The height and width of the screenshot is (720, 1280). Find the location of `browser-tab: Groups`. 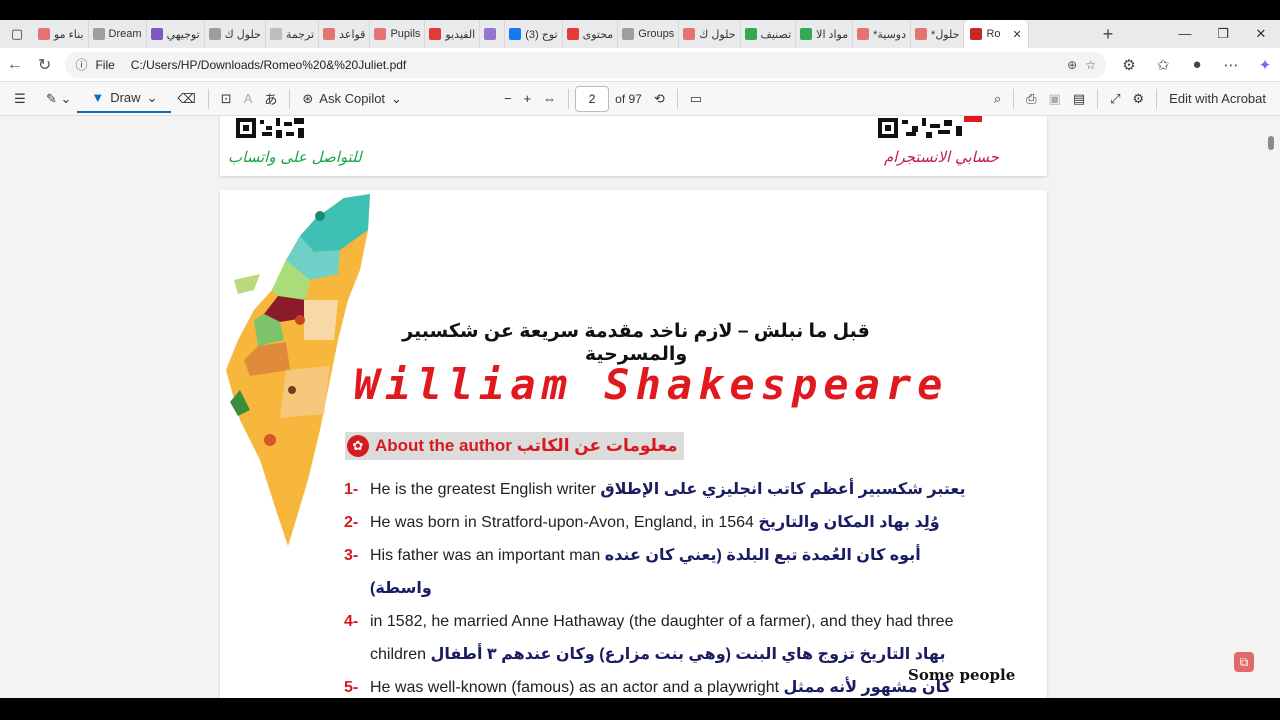

browser-tab: Groups is located at coordinates (649, 34).